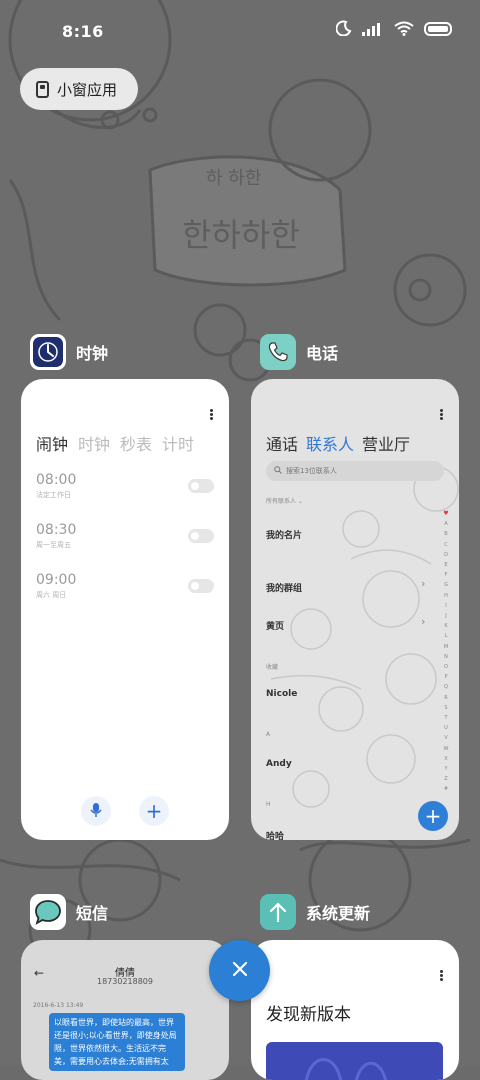 This screenshot has width=480, height=1080. Describe the element at coordinates (275, 834) in the screenshot. I see `contact-row: 哈哈` at that location.